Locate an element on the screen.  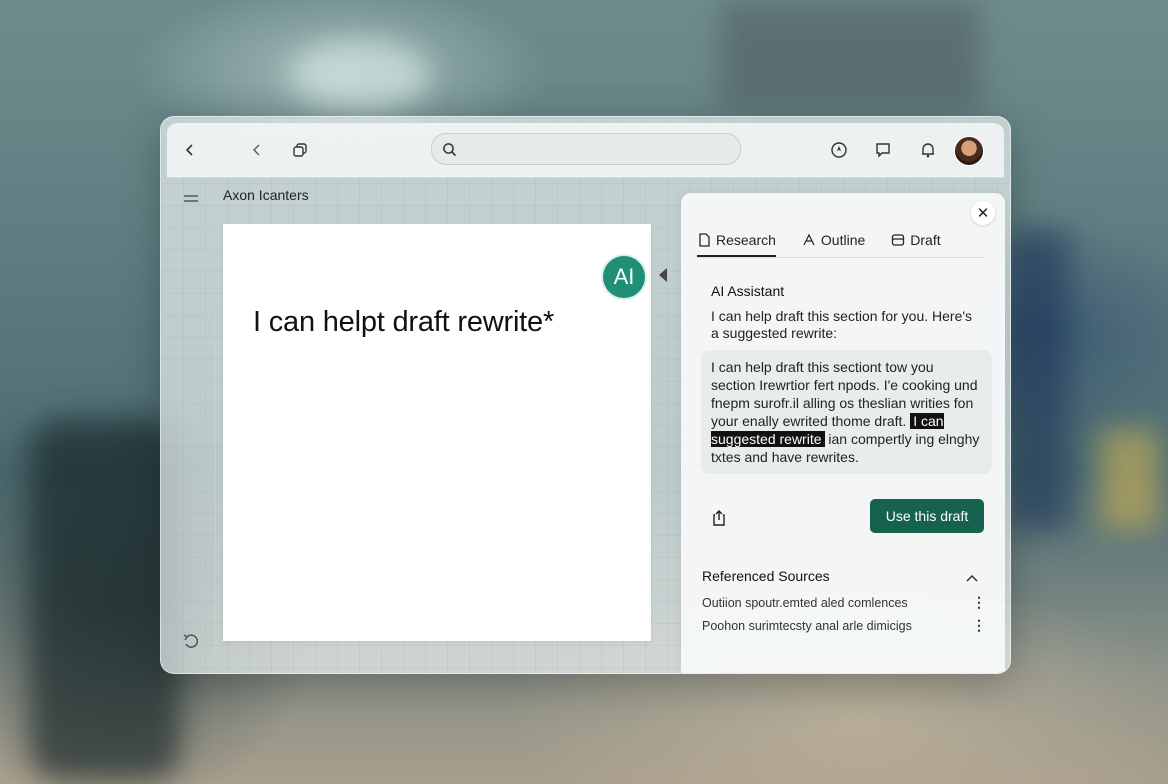
outline-icon is located at coordinates (809, 239).